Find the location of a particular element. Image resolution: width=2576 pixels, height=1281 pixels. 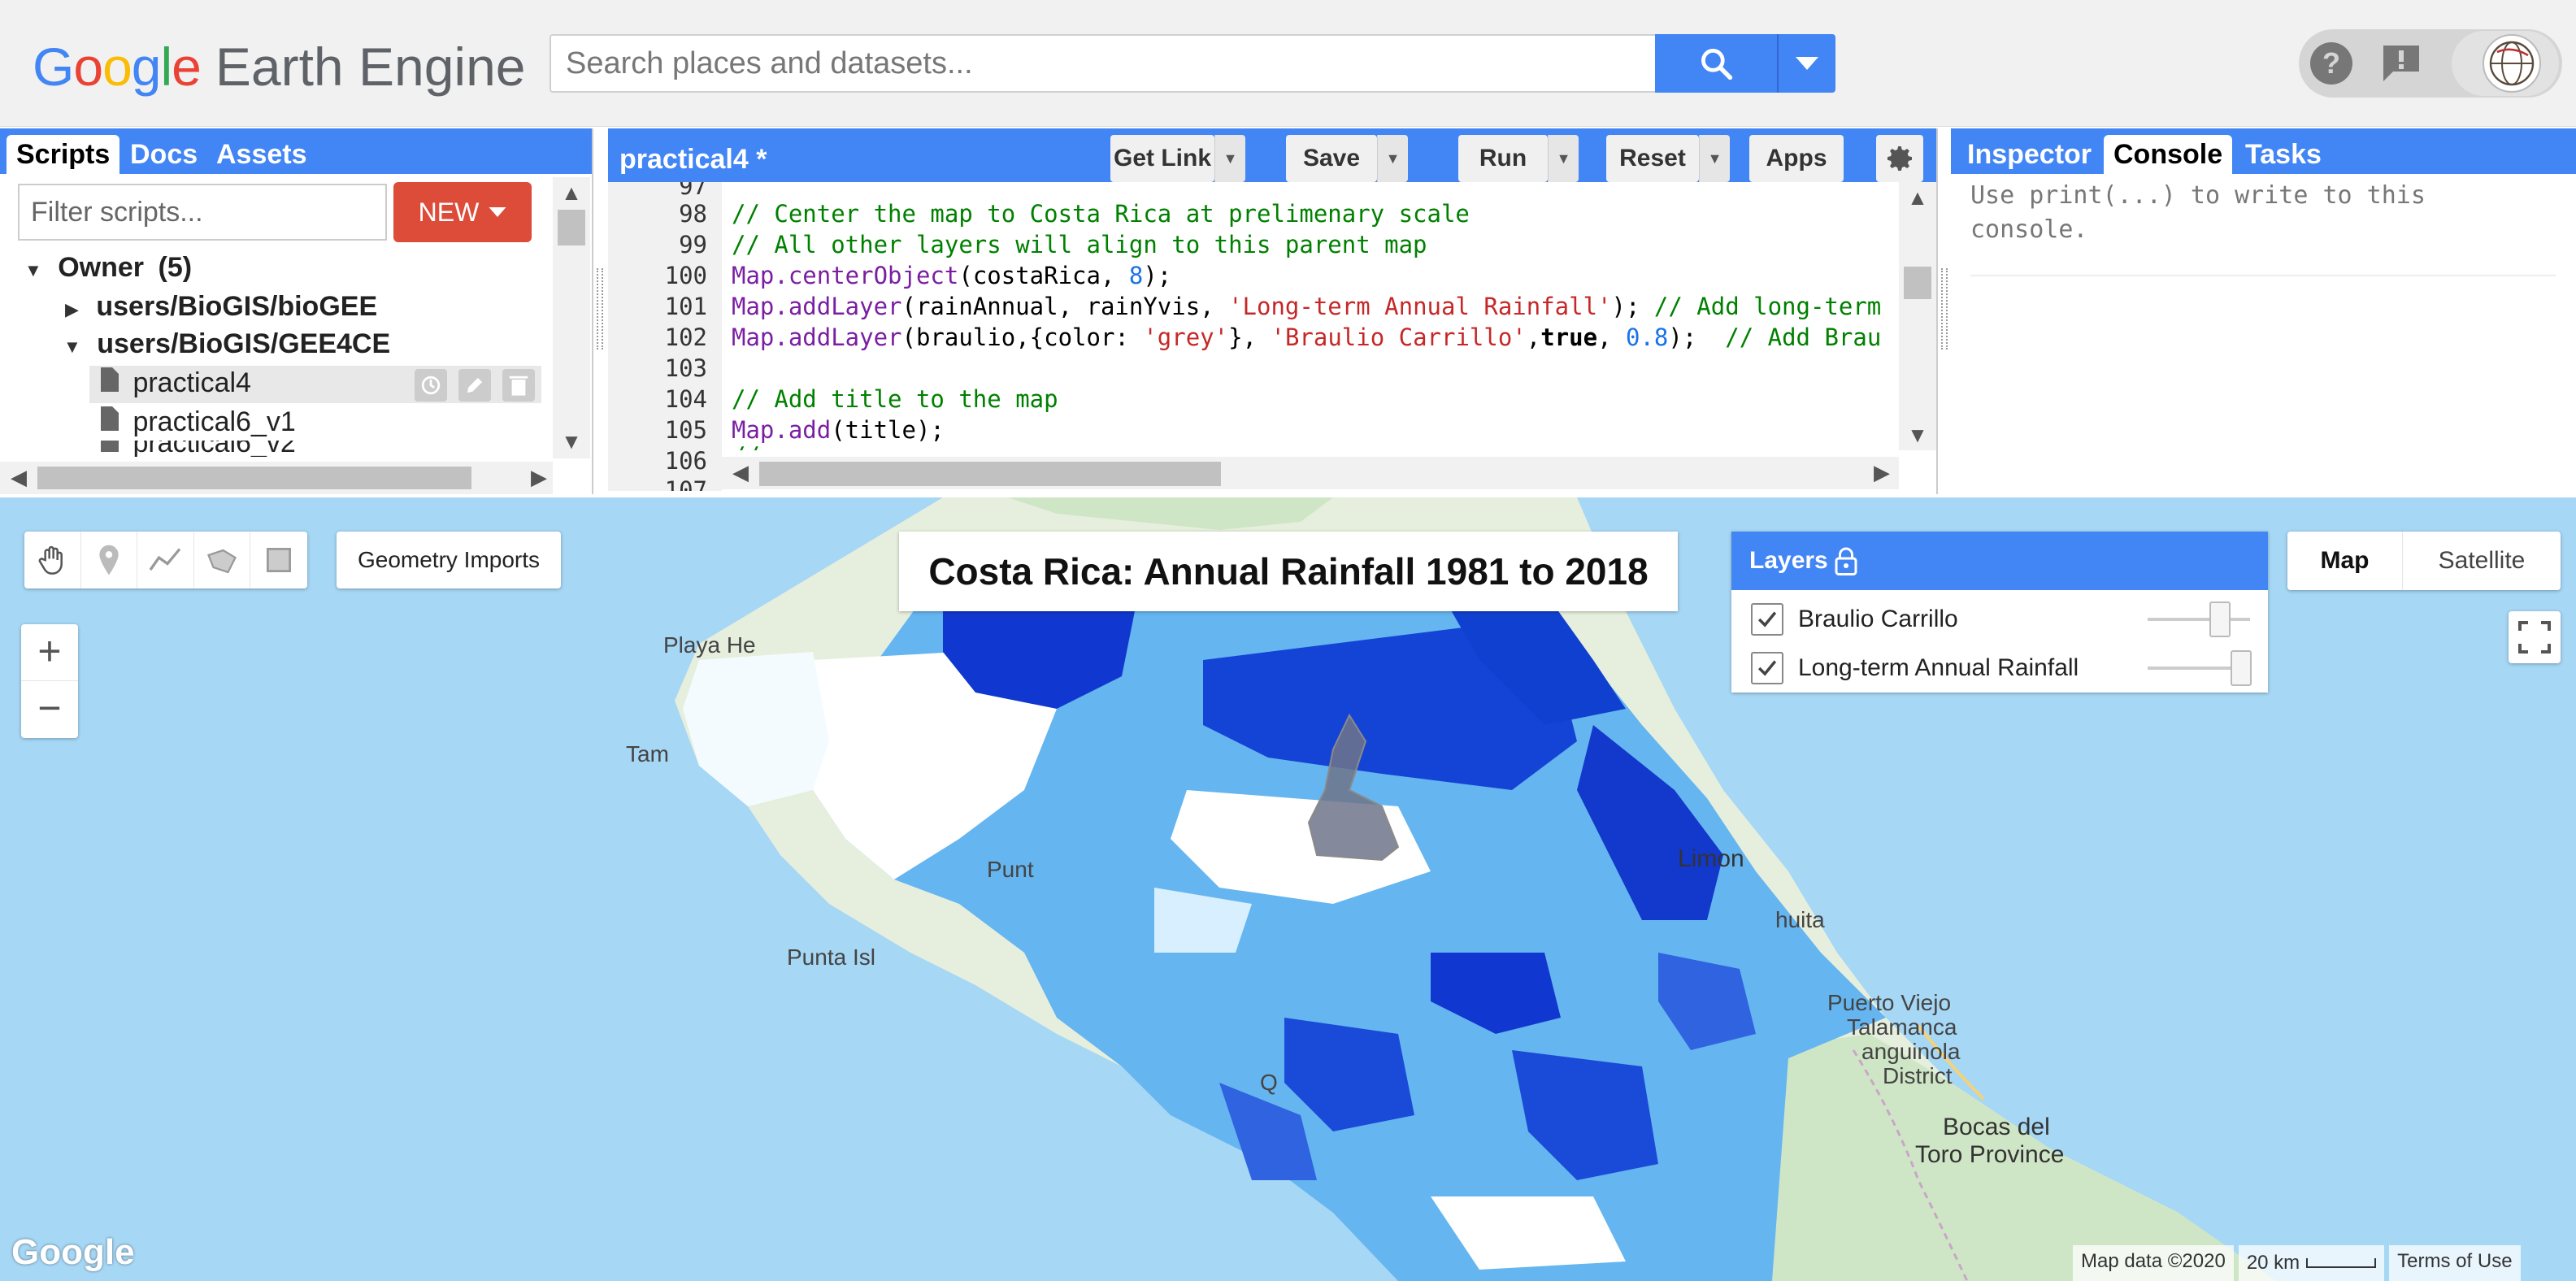

map-data-attribution: Map data ©2020 is located at coordinates (2153, 1263).